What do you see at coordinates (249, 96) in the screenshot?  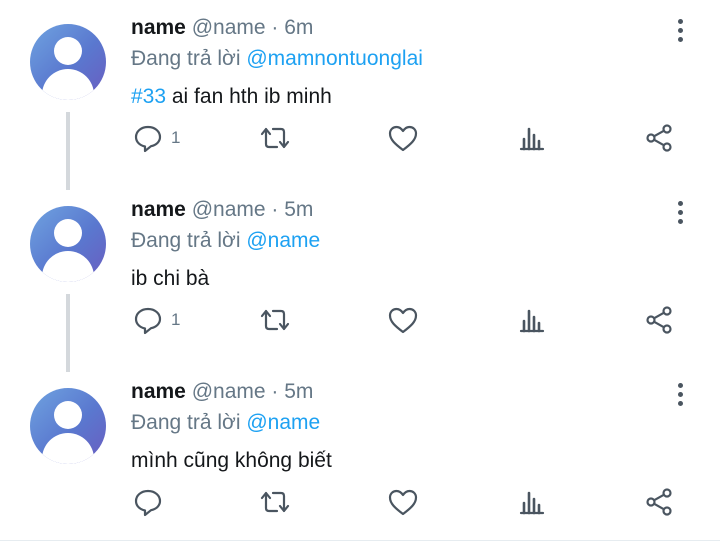 I see `tweet-body: ai fan hth ib minh` at bounding box center [249, 96].